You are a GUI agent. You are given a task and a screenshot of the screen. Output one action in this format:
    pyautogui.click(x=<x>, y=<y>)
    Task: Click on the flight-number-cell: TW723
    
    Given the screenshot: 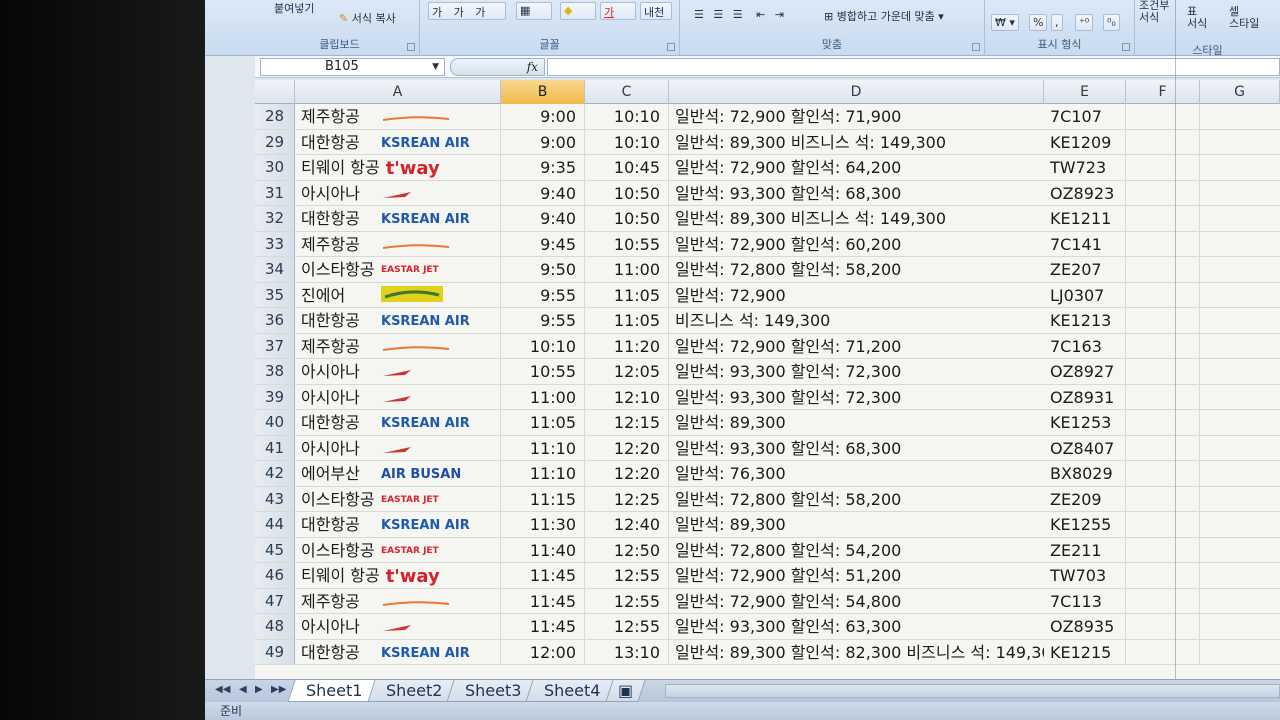 What is the action you would take?
    pyautogui.click(x=1085, y=167)
    